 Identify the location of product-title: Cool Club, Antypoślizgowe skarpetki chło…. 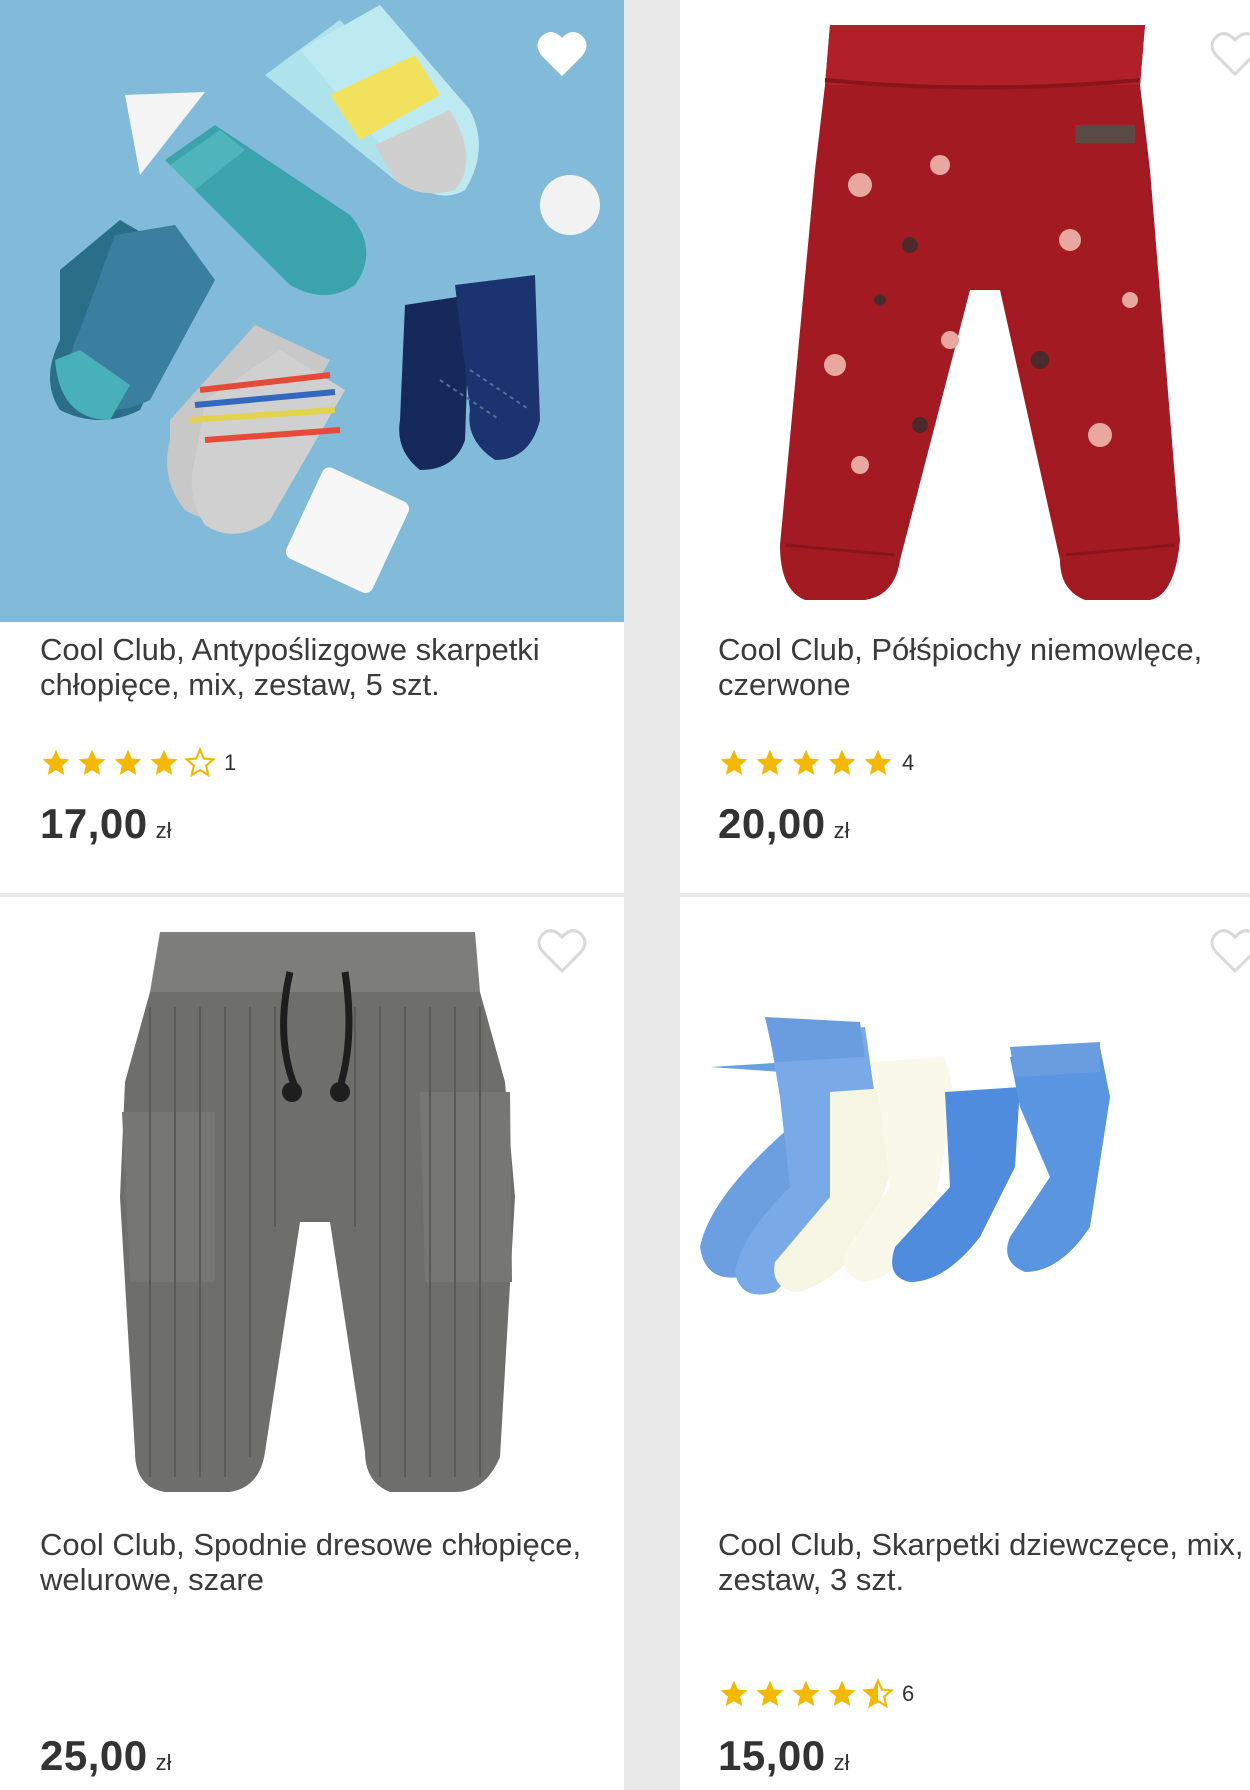
(322, 667).